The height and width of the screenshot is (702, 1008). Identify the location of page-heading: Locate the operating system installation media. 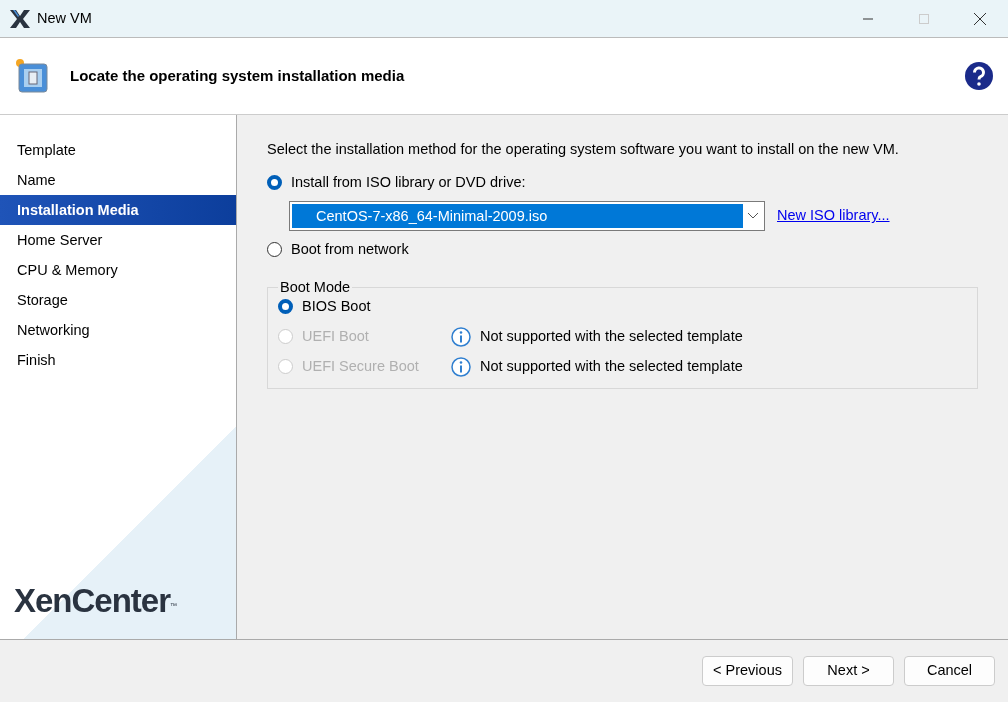
(237, 75).